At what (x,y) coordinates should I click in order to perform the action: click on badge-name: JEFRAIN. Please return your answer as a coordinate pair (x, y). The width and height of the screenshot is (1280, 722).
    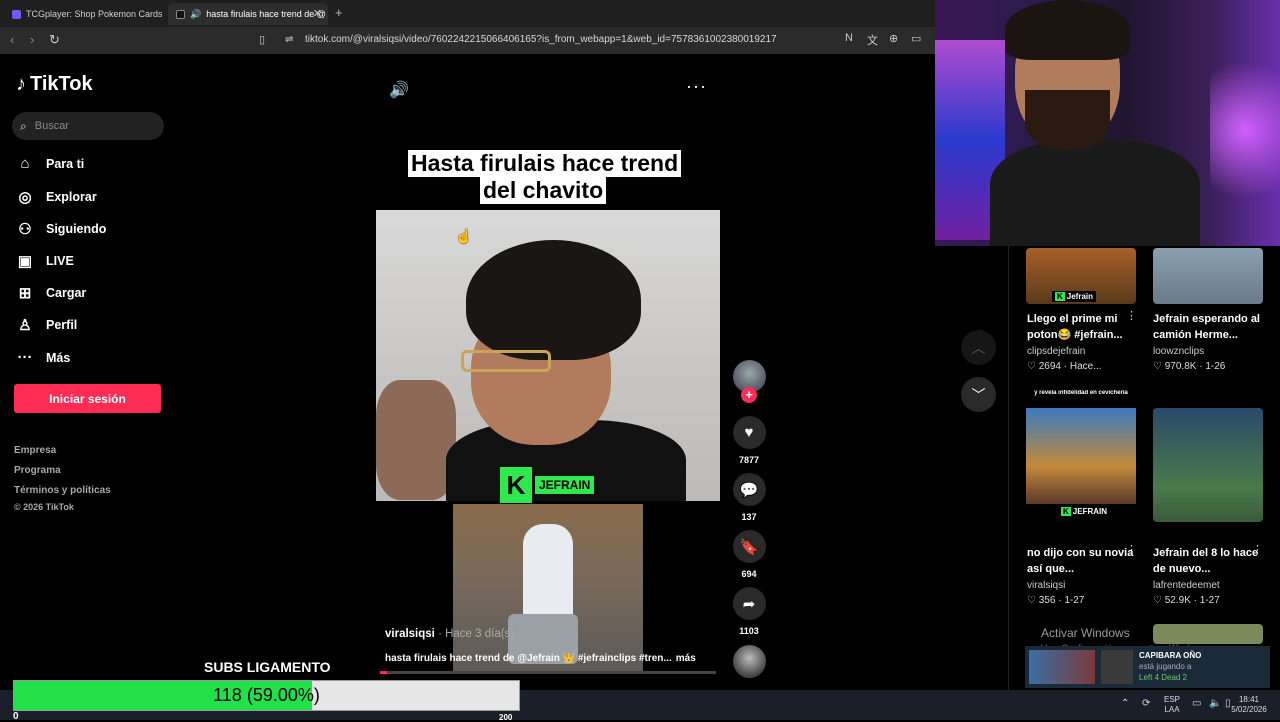
    Looking at the image, I should click on (565, 485).